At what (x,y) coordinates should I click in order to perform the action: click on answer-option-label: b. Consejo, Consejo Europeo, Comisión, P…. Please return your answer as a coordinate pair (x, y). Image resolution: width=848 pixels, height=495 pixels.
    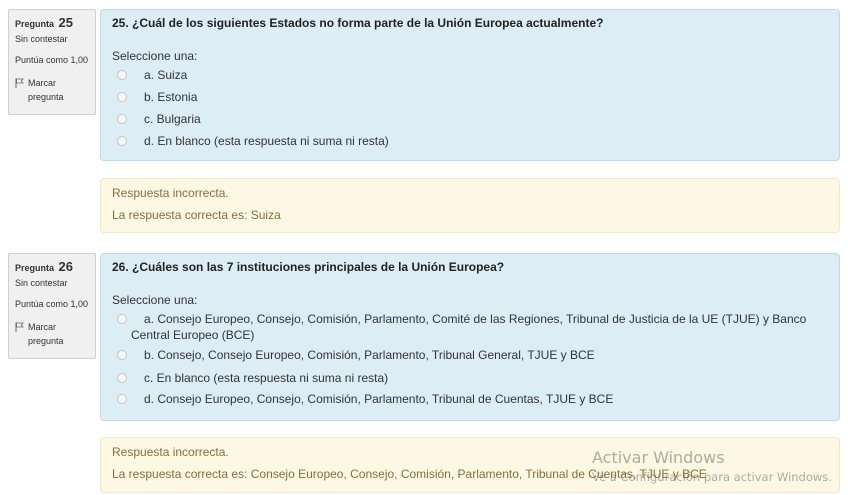
    Looking at the image, I should click on (369, 355).